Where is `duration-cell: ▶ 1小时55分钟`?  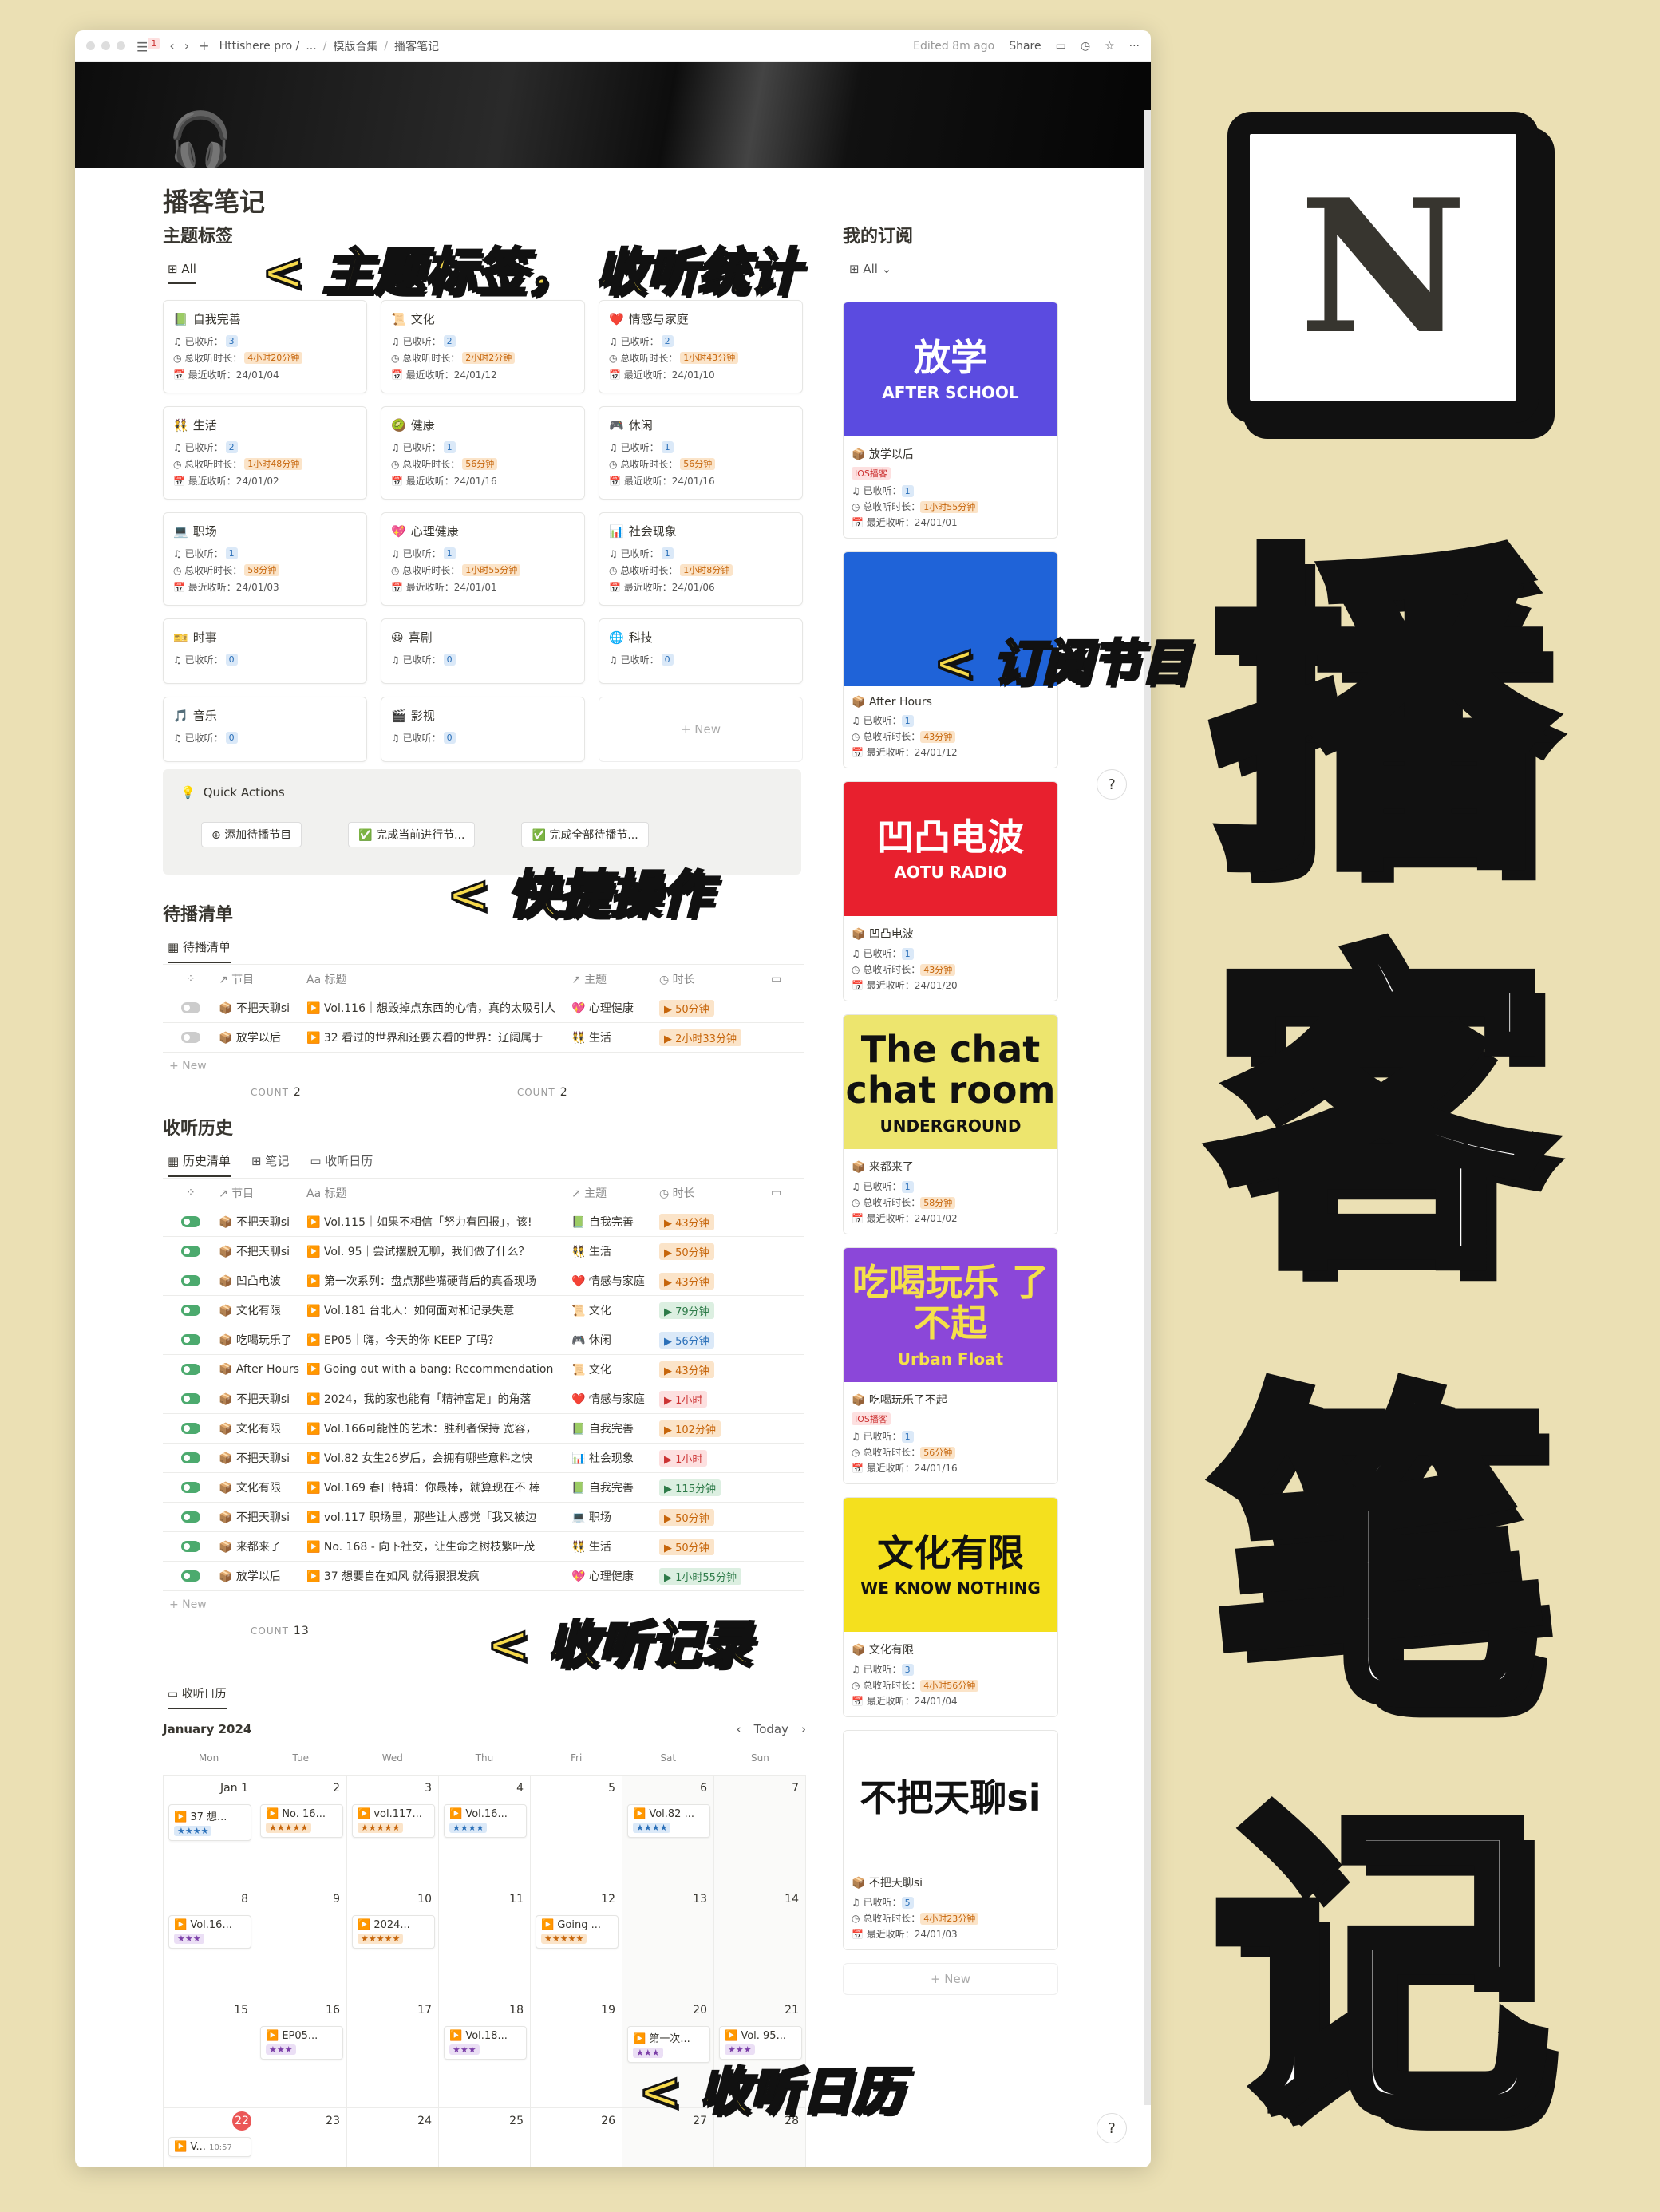
duration-cell: ▶ 1小时55分钟 is located at coordinates (715, 1576).